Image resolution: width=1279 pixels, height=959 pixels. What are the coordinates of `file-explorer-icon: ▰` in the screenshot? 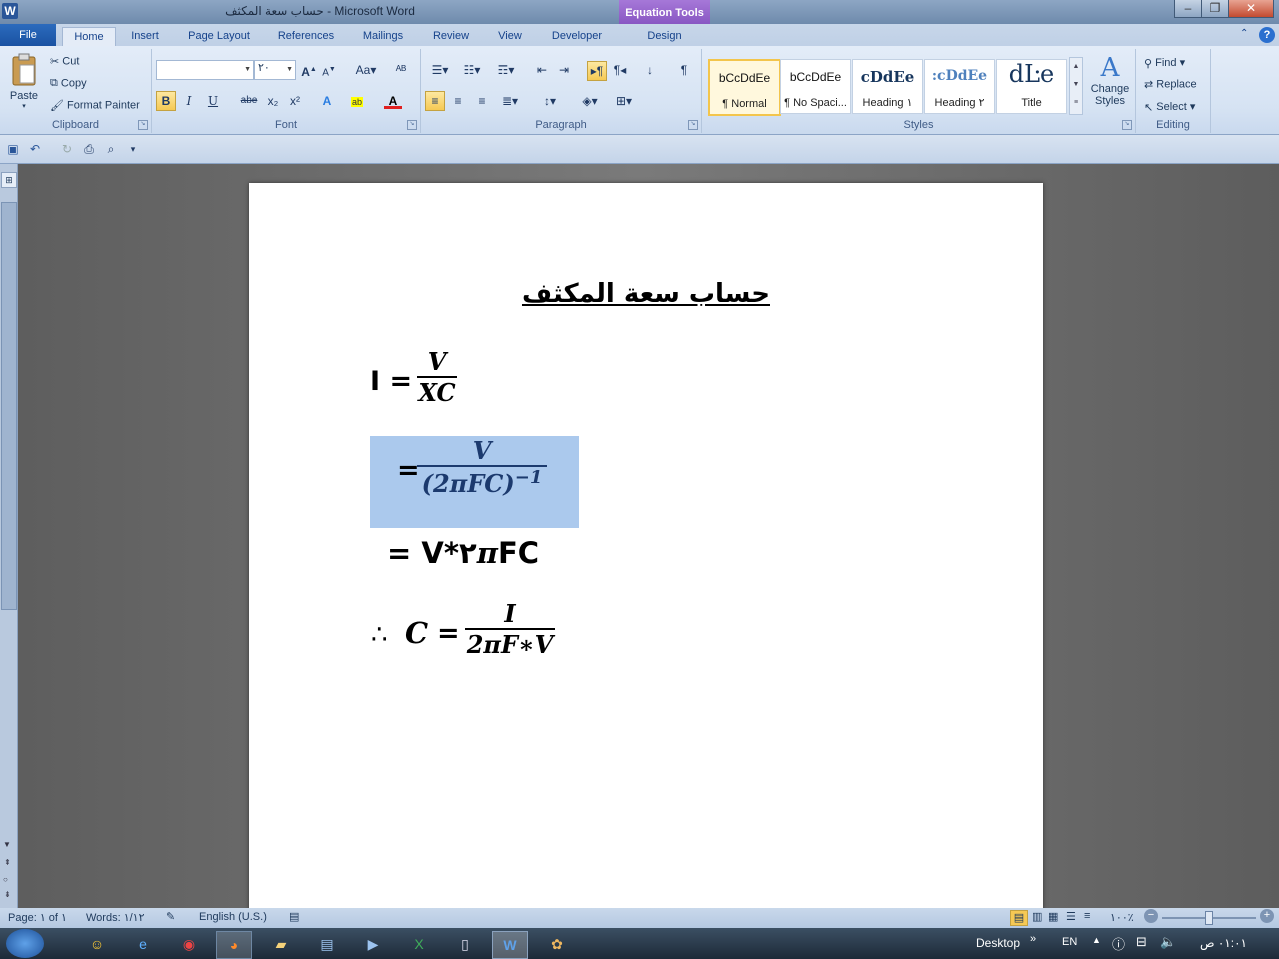 It's located at (281, 944).